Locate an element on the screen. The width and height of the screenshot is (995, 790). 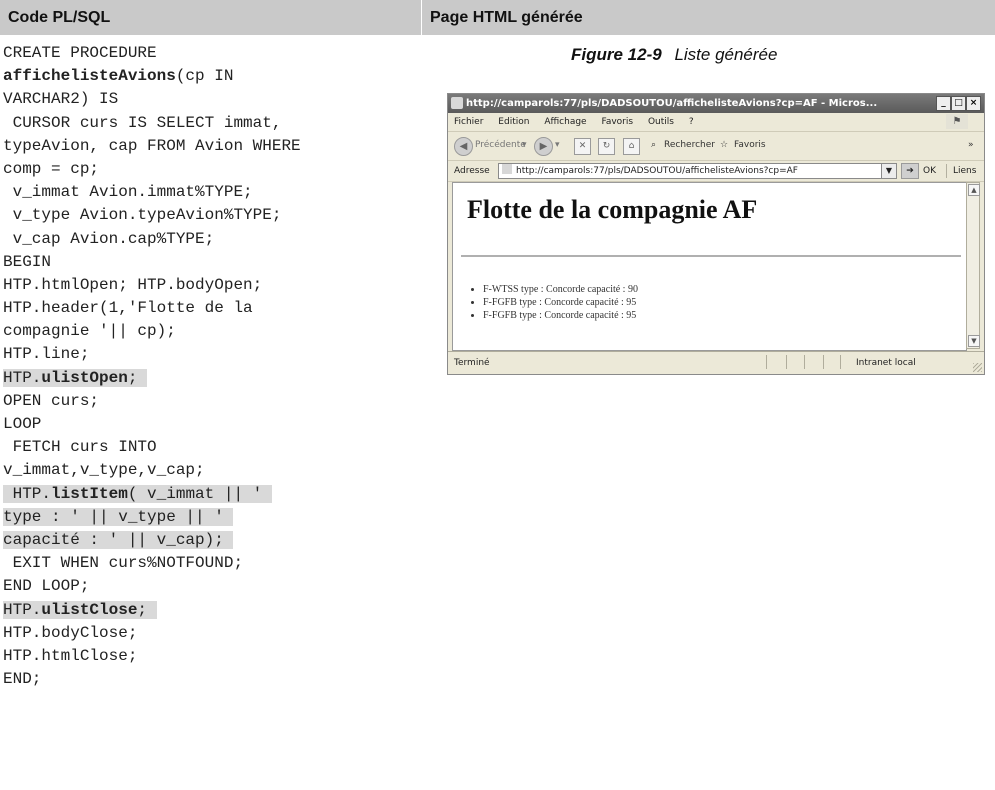
menu-favoris: Favoris is located at coordinates (617, 122).